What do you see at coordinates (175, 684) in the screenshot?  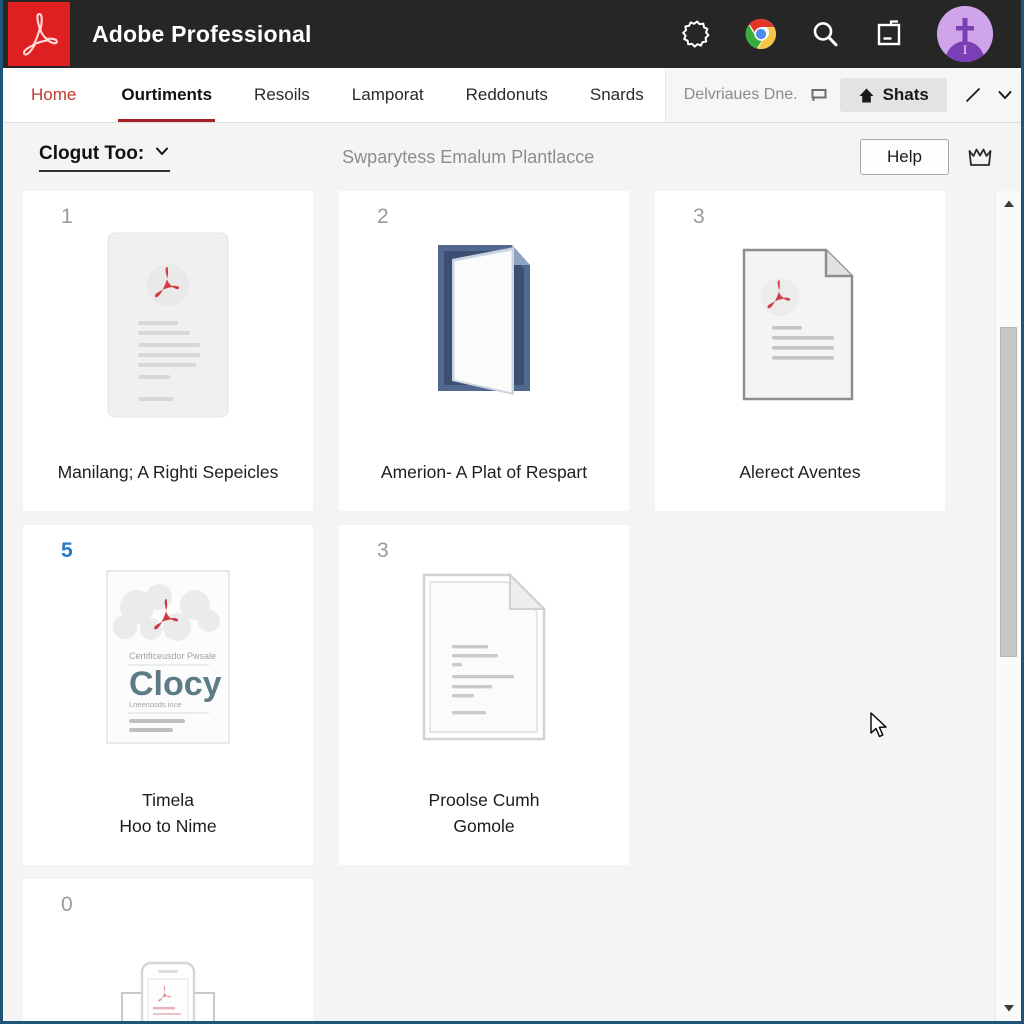 I see `certificate-headline: Clocy` at bounding box center [175, 684].